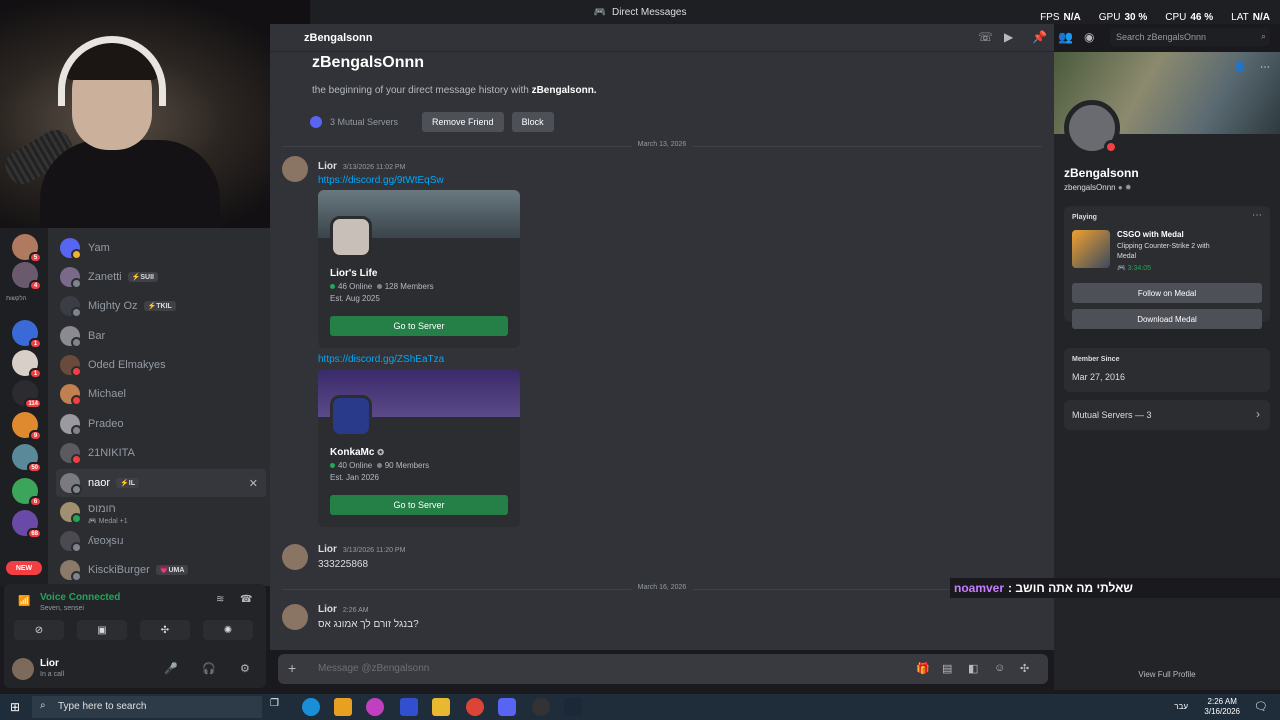 This screenshot has width=1280, height=720. Describe the element at coordinates (923, 668) in the screenshot. I see `gift-icon: 🎁` at that location.